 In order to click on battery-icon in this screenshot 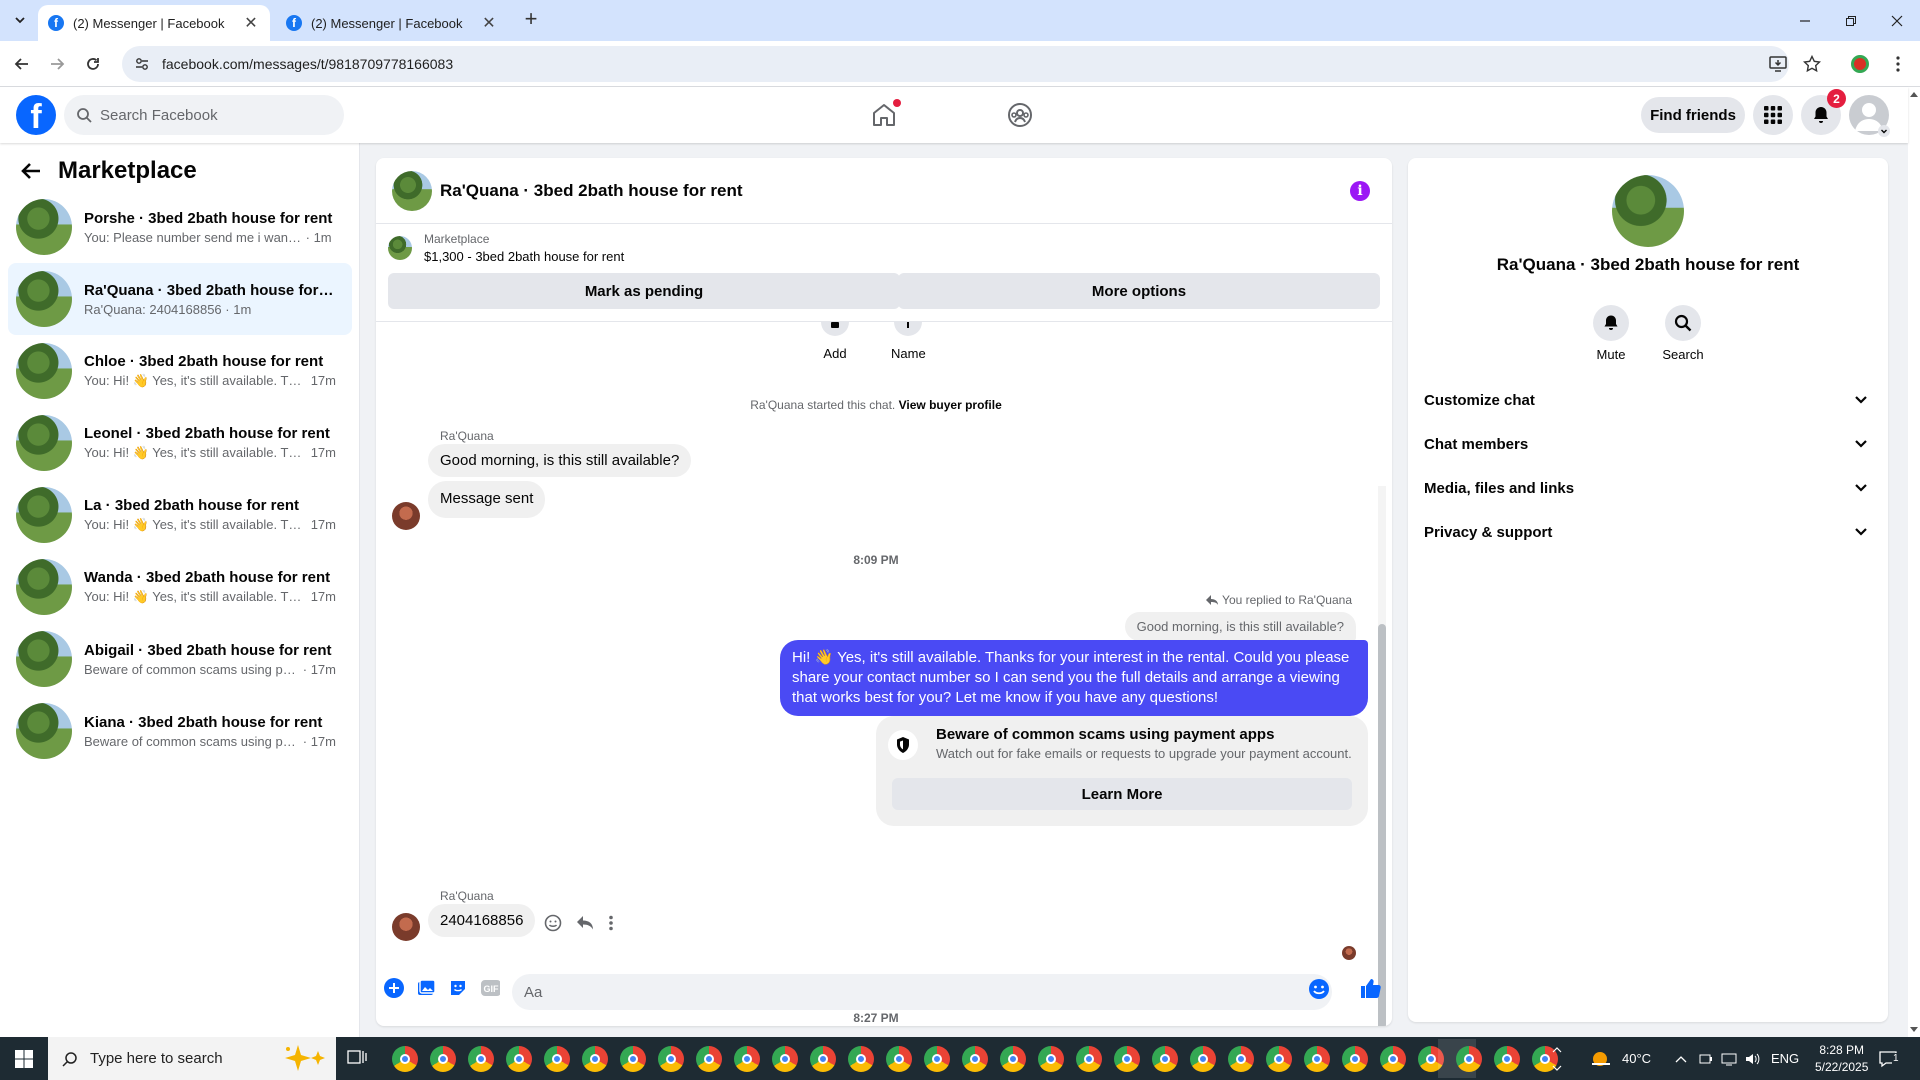, I will do `click(1706, 1059)`.